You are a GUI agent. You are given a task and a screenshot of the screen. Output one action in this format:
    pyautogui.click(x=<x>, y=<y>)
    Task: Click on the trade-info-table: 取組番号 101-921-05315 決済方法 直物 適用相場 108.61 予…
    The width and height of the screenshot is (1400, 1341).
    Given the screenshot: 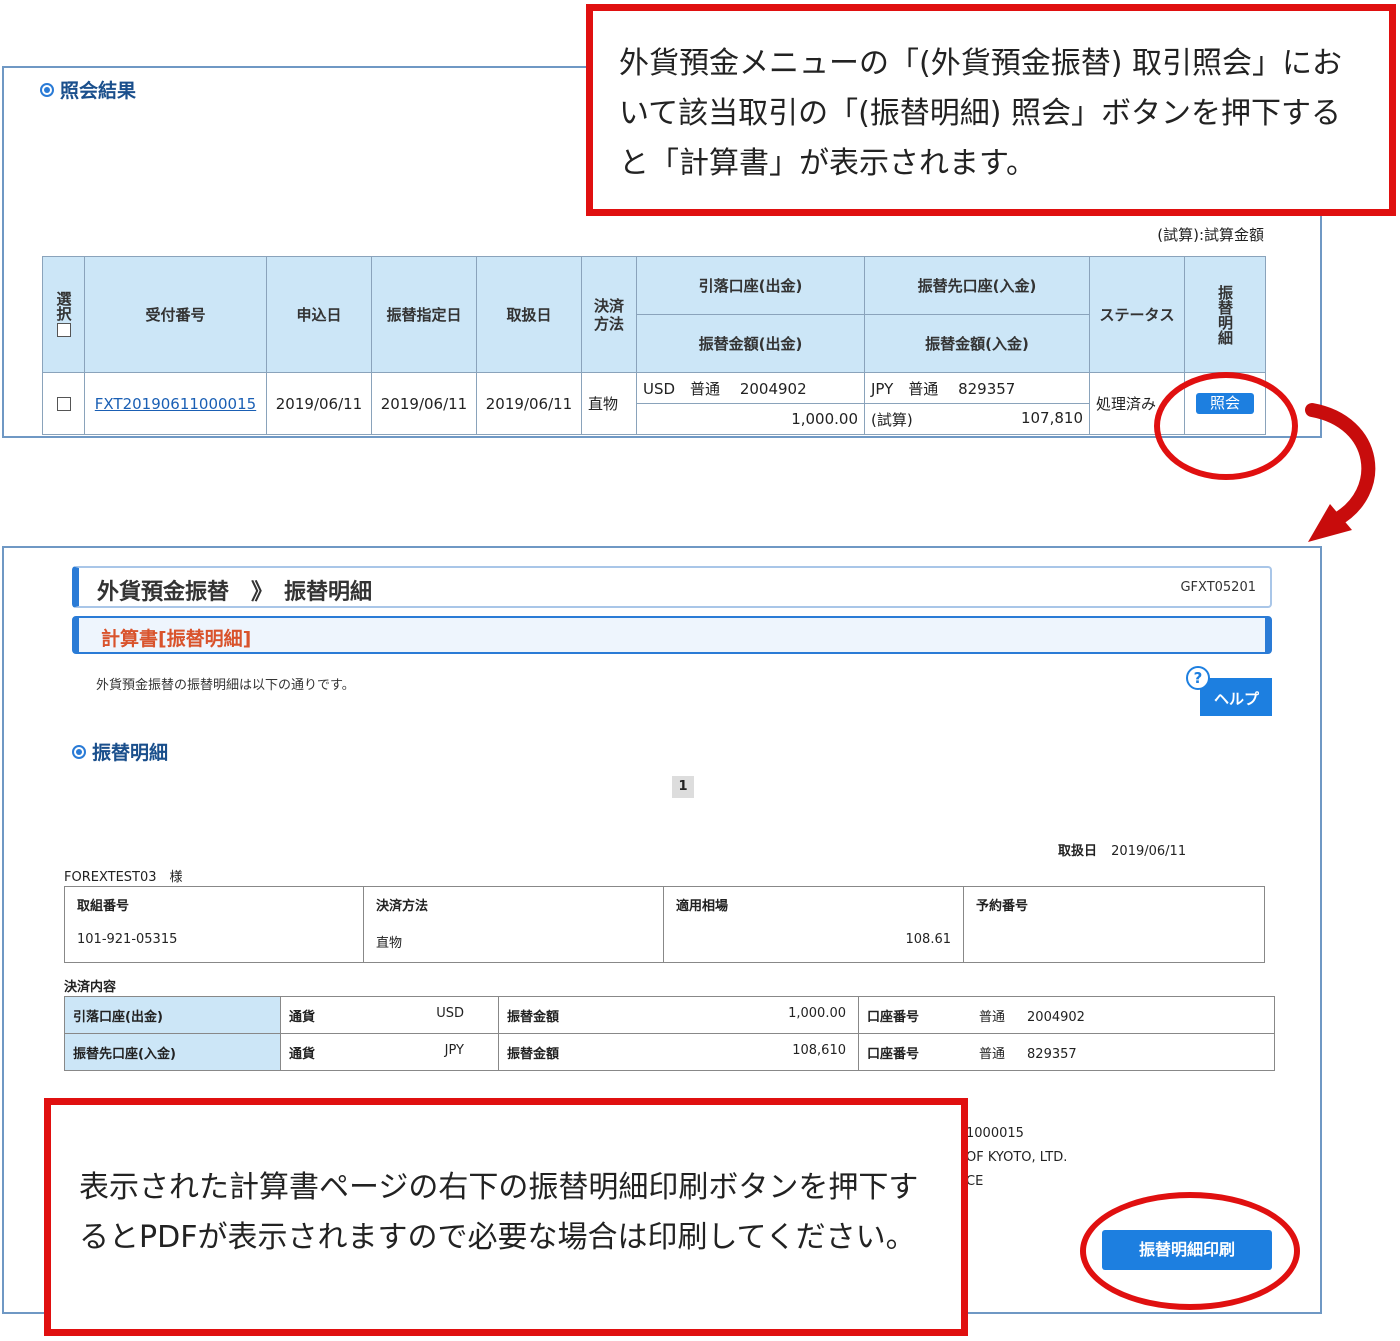 What is the action you would take?
    pyautogui.click(x=664, y=924)
    